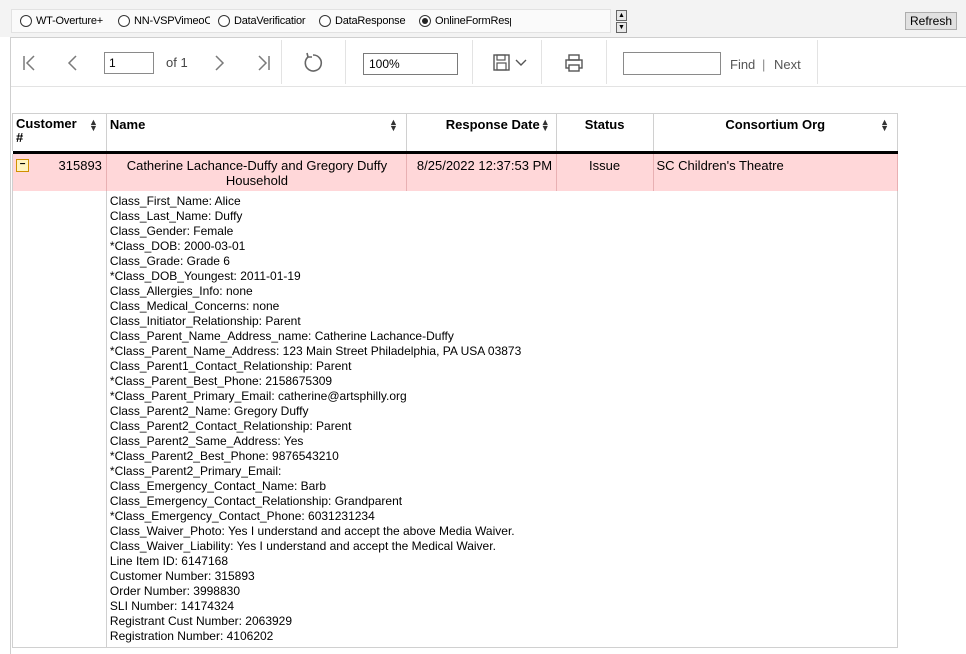 The image size is (966, 654). I want to click on detail-line: Order Number: 3998830, so click(174, 590).